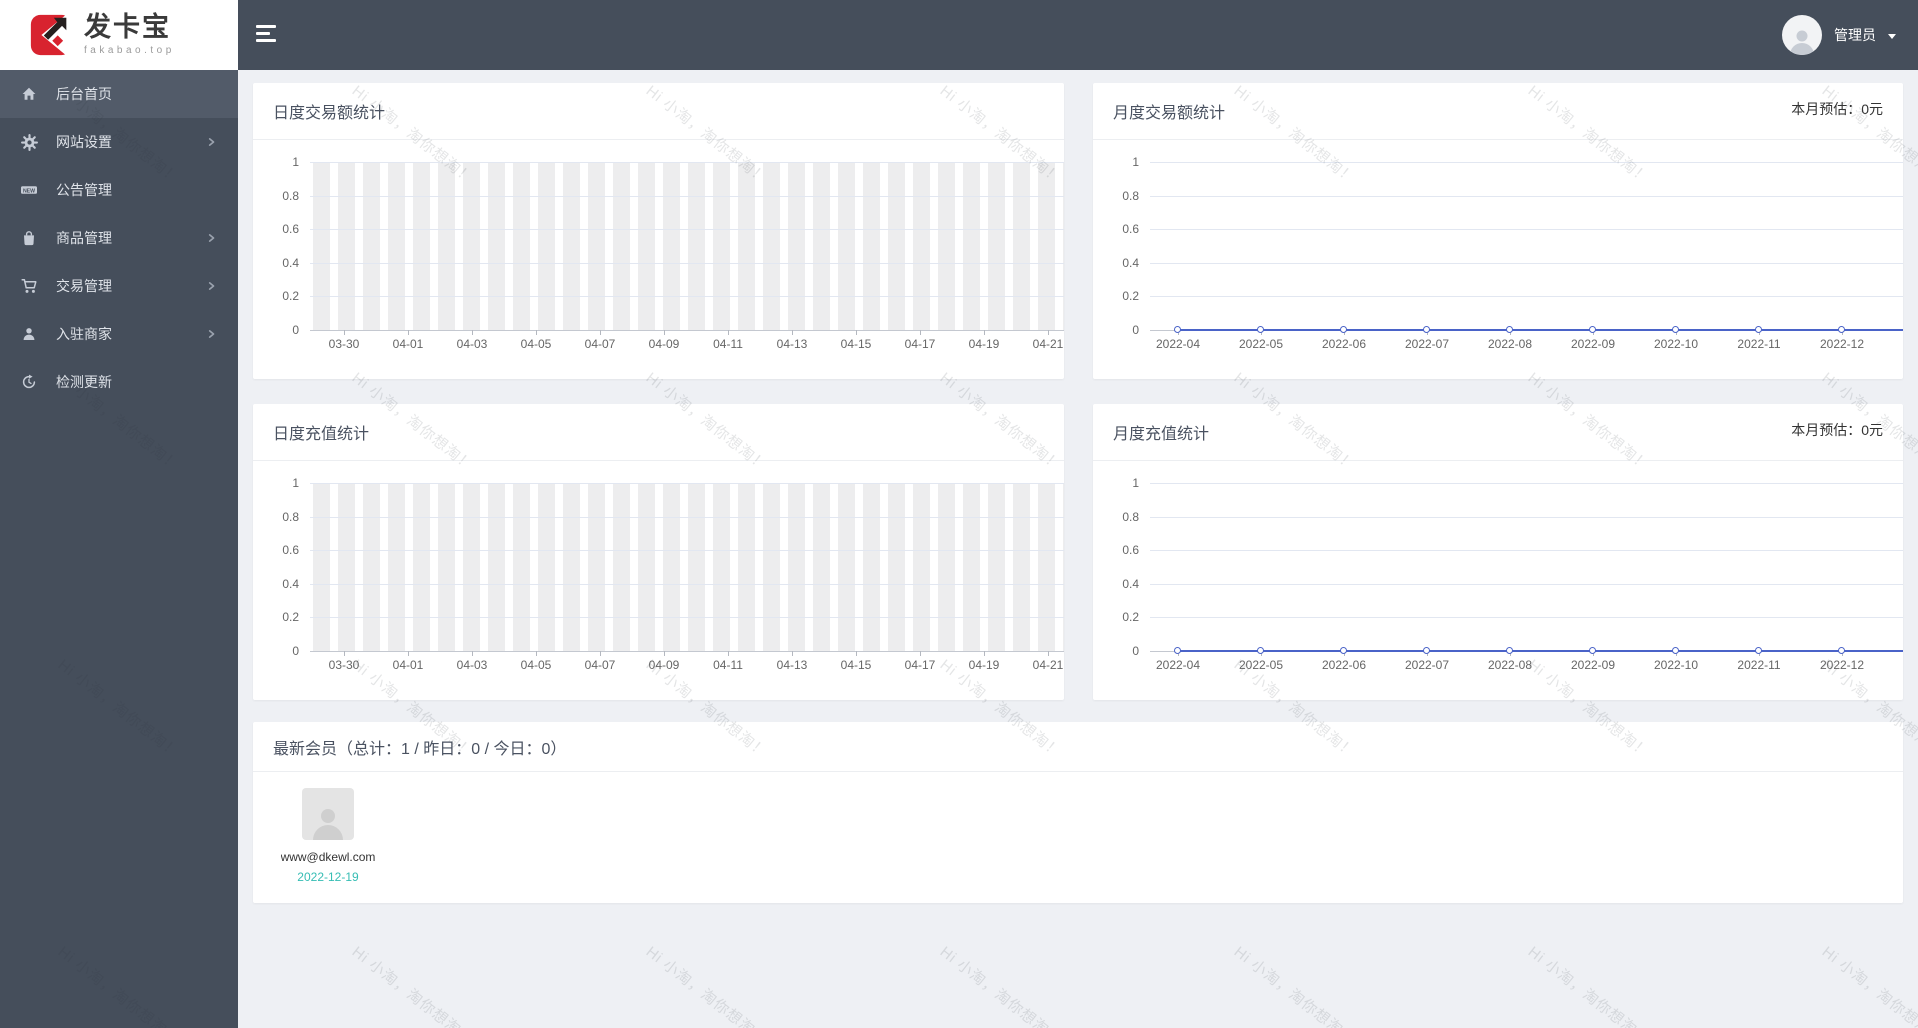 The height and width of the screenshot is (1028, 1918). What do you see at coordinates (29, 382) in the screenshot?
I see `update-icon` at bounding box center [29, 382].